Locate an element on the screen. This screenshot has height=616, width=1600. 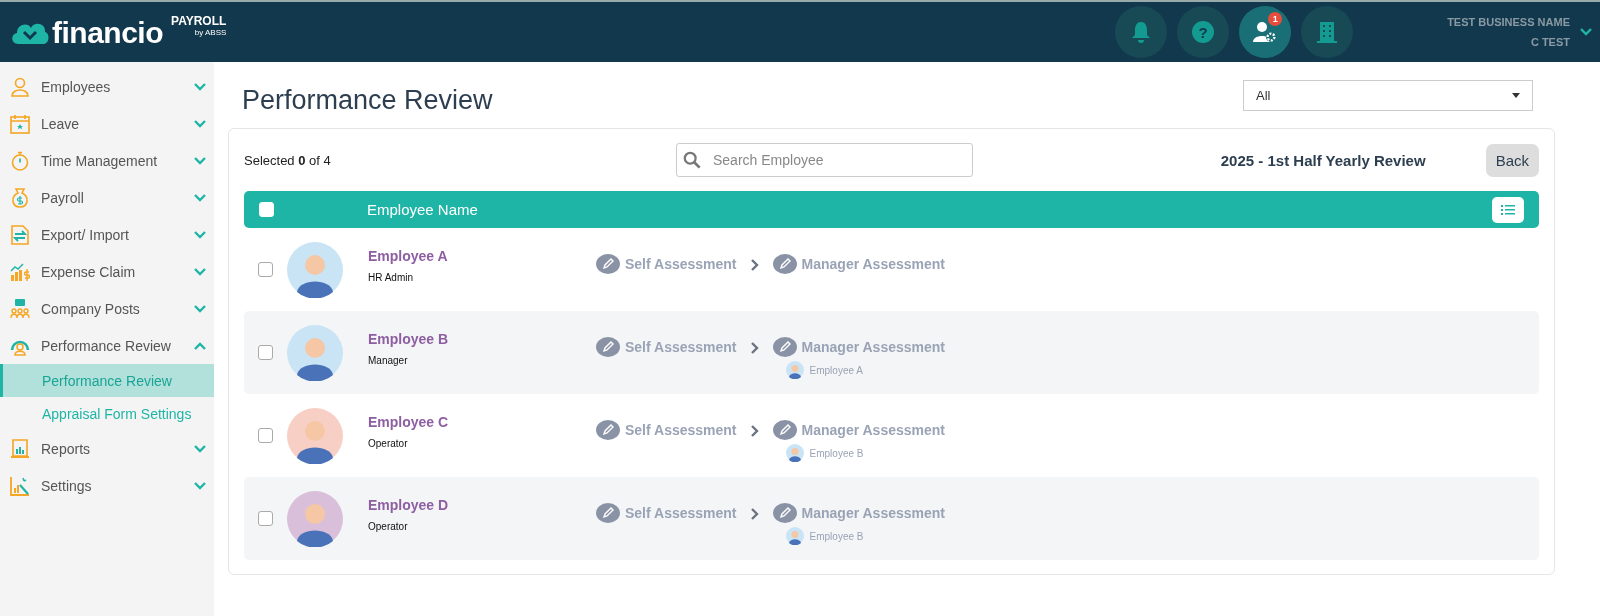
caret-icon is located at coordinates (1516, 95).